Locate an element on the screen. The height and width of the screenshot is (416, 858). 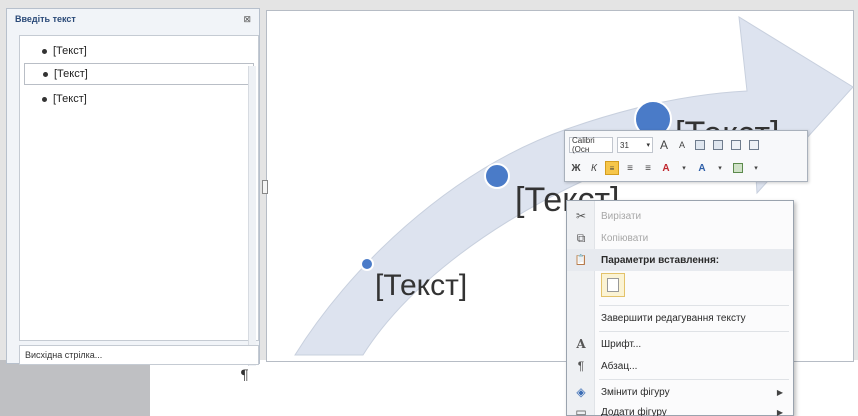
font-name-field: Calibri (Осн is located at coordinates (591, 145).